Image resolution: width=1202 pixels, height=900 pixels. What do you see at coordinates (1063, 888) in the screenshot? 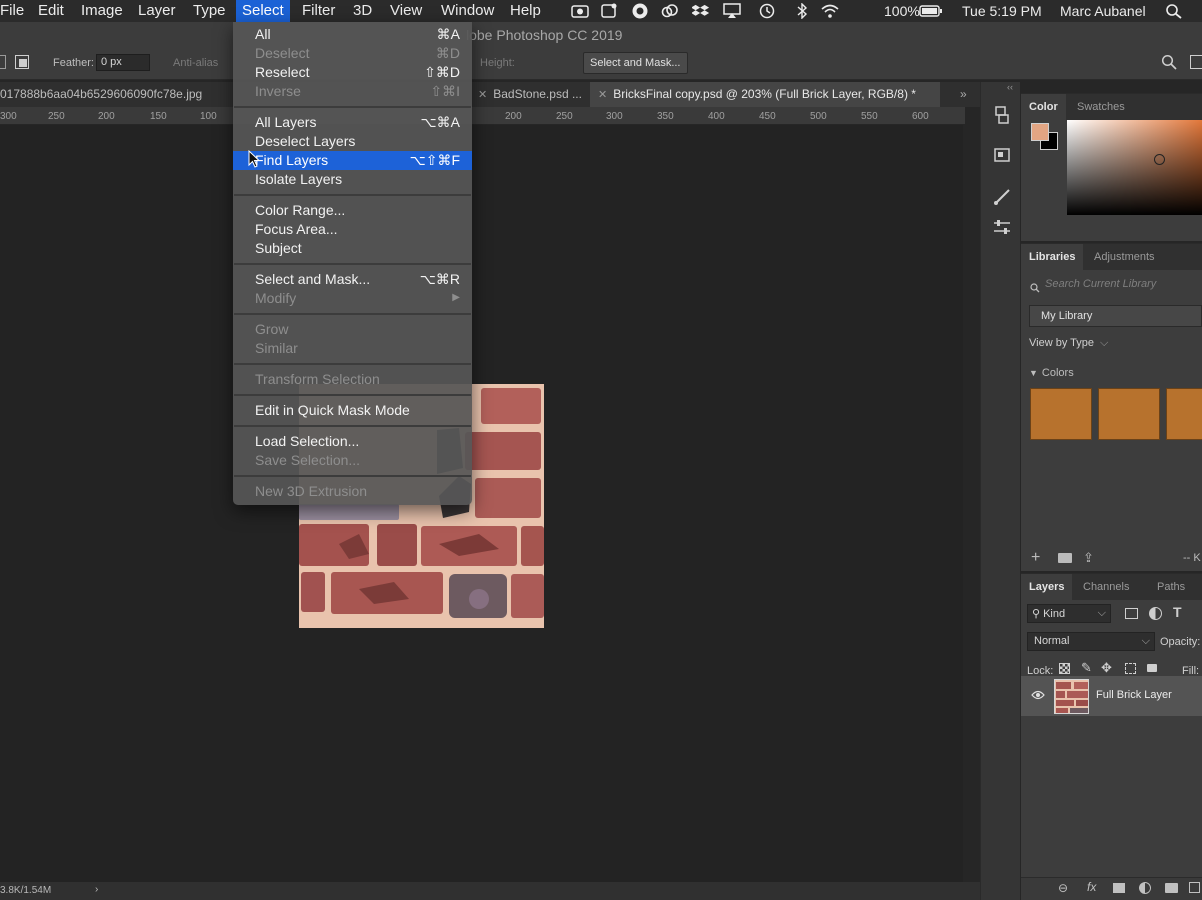
I see `link-layers-icon: ⊖` at bounding box center [1063, 888].